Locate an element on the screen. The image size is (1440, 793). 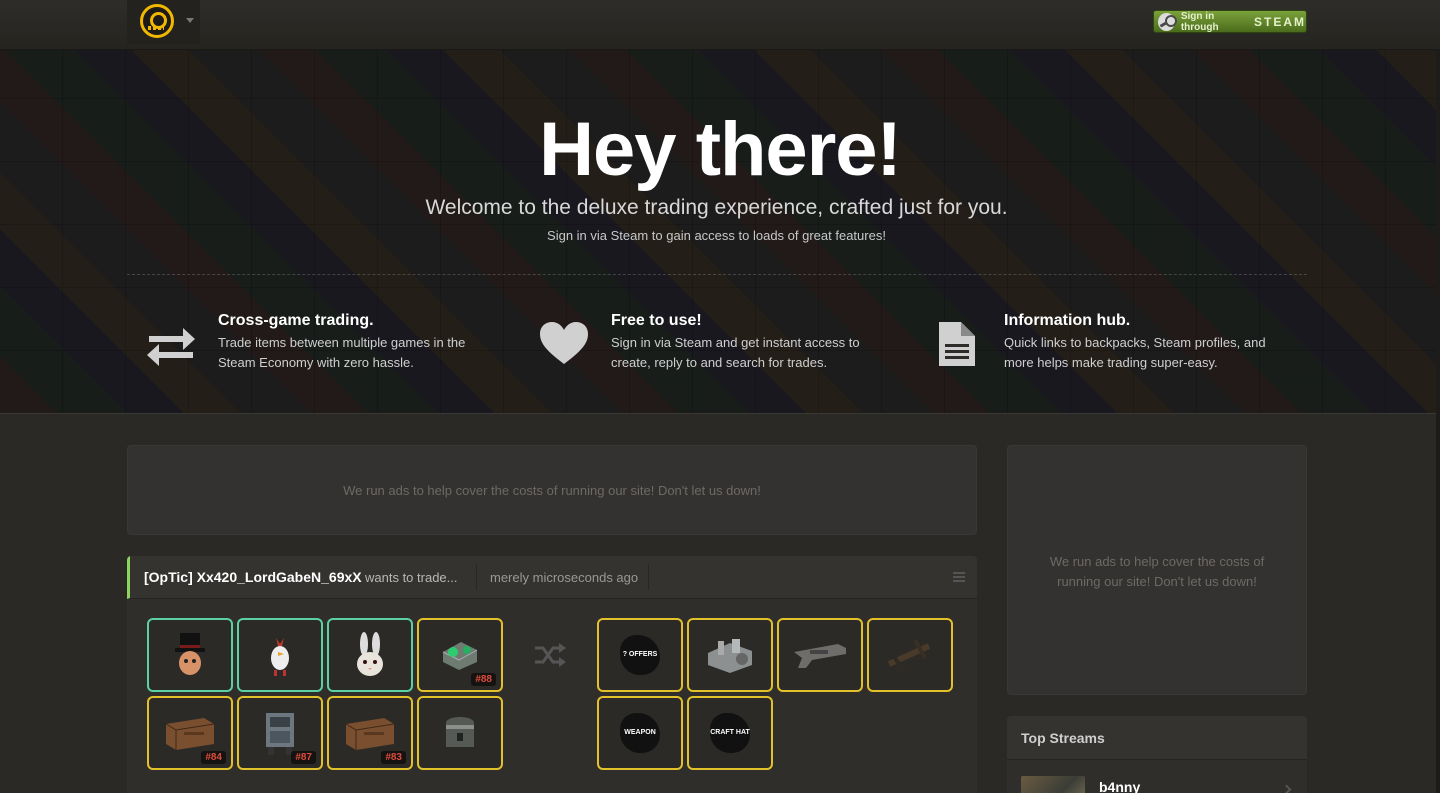
item-slot: #88 is located at coordinates (460, 655).